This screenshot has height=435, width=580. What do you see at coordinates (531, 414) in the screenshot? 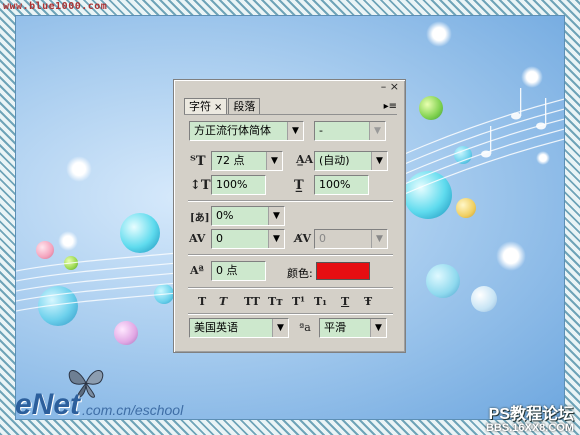
I see `forum-name: PS教程论坛` at bounding box center [531, 414].